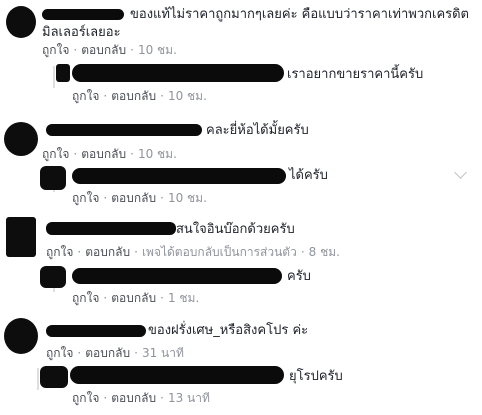  Describe the element at coordinates (219, 252) in the screenshot. I see `private-reply-note: เพจได้ตอบกลับเป็นการส่วนตัว` at that location.